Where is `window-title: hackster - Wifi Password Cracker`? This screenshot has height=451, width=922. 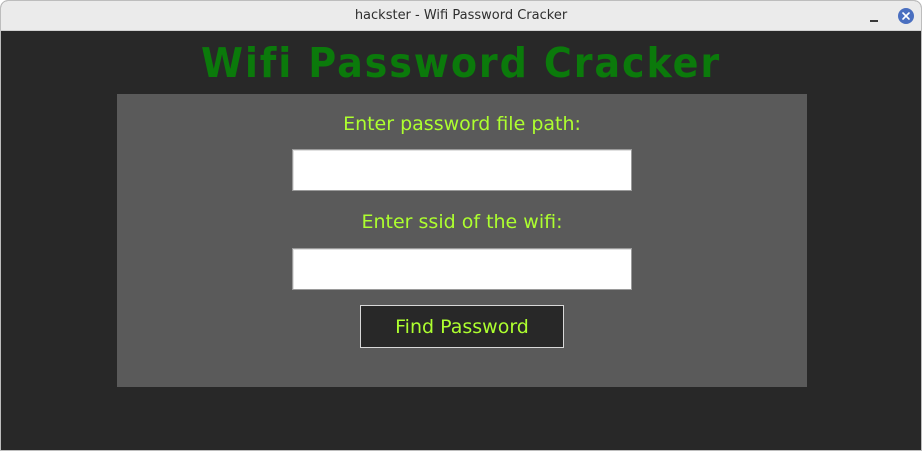
window-title: hackster - Wifi Password Cracker is located at coordinates (461, 15).